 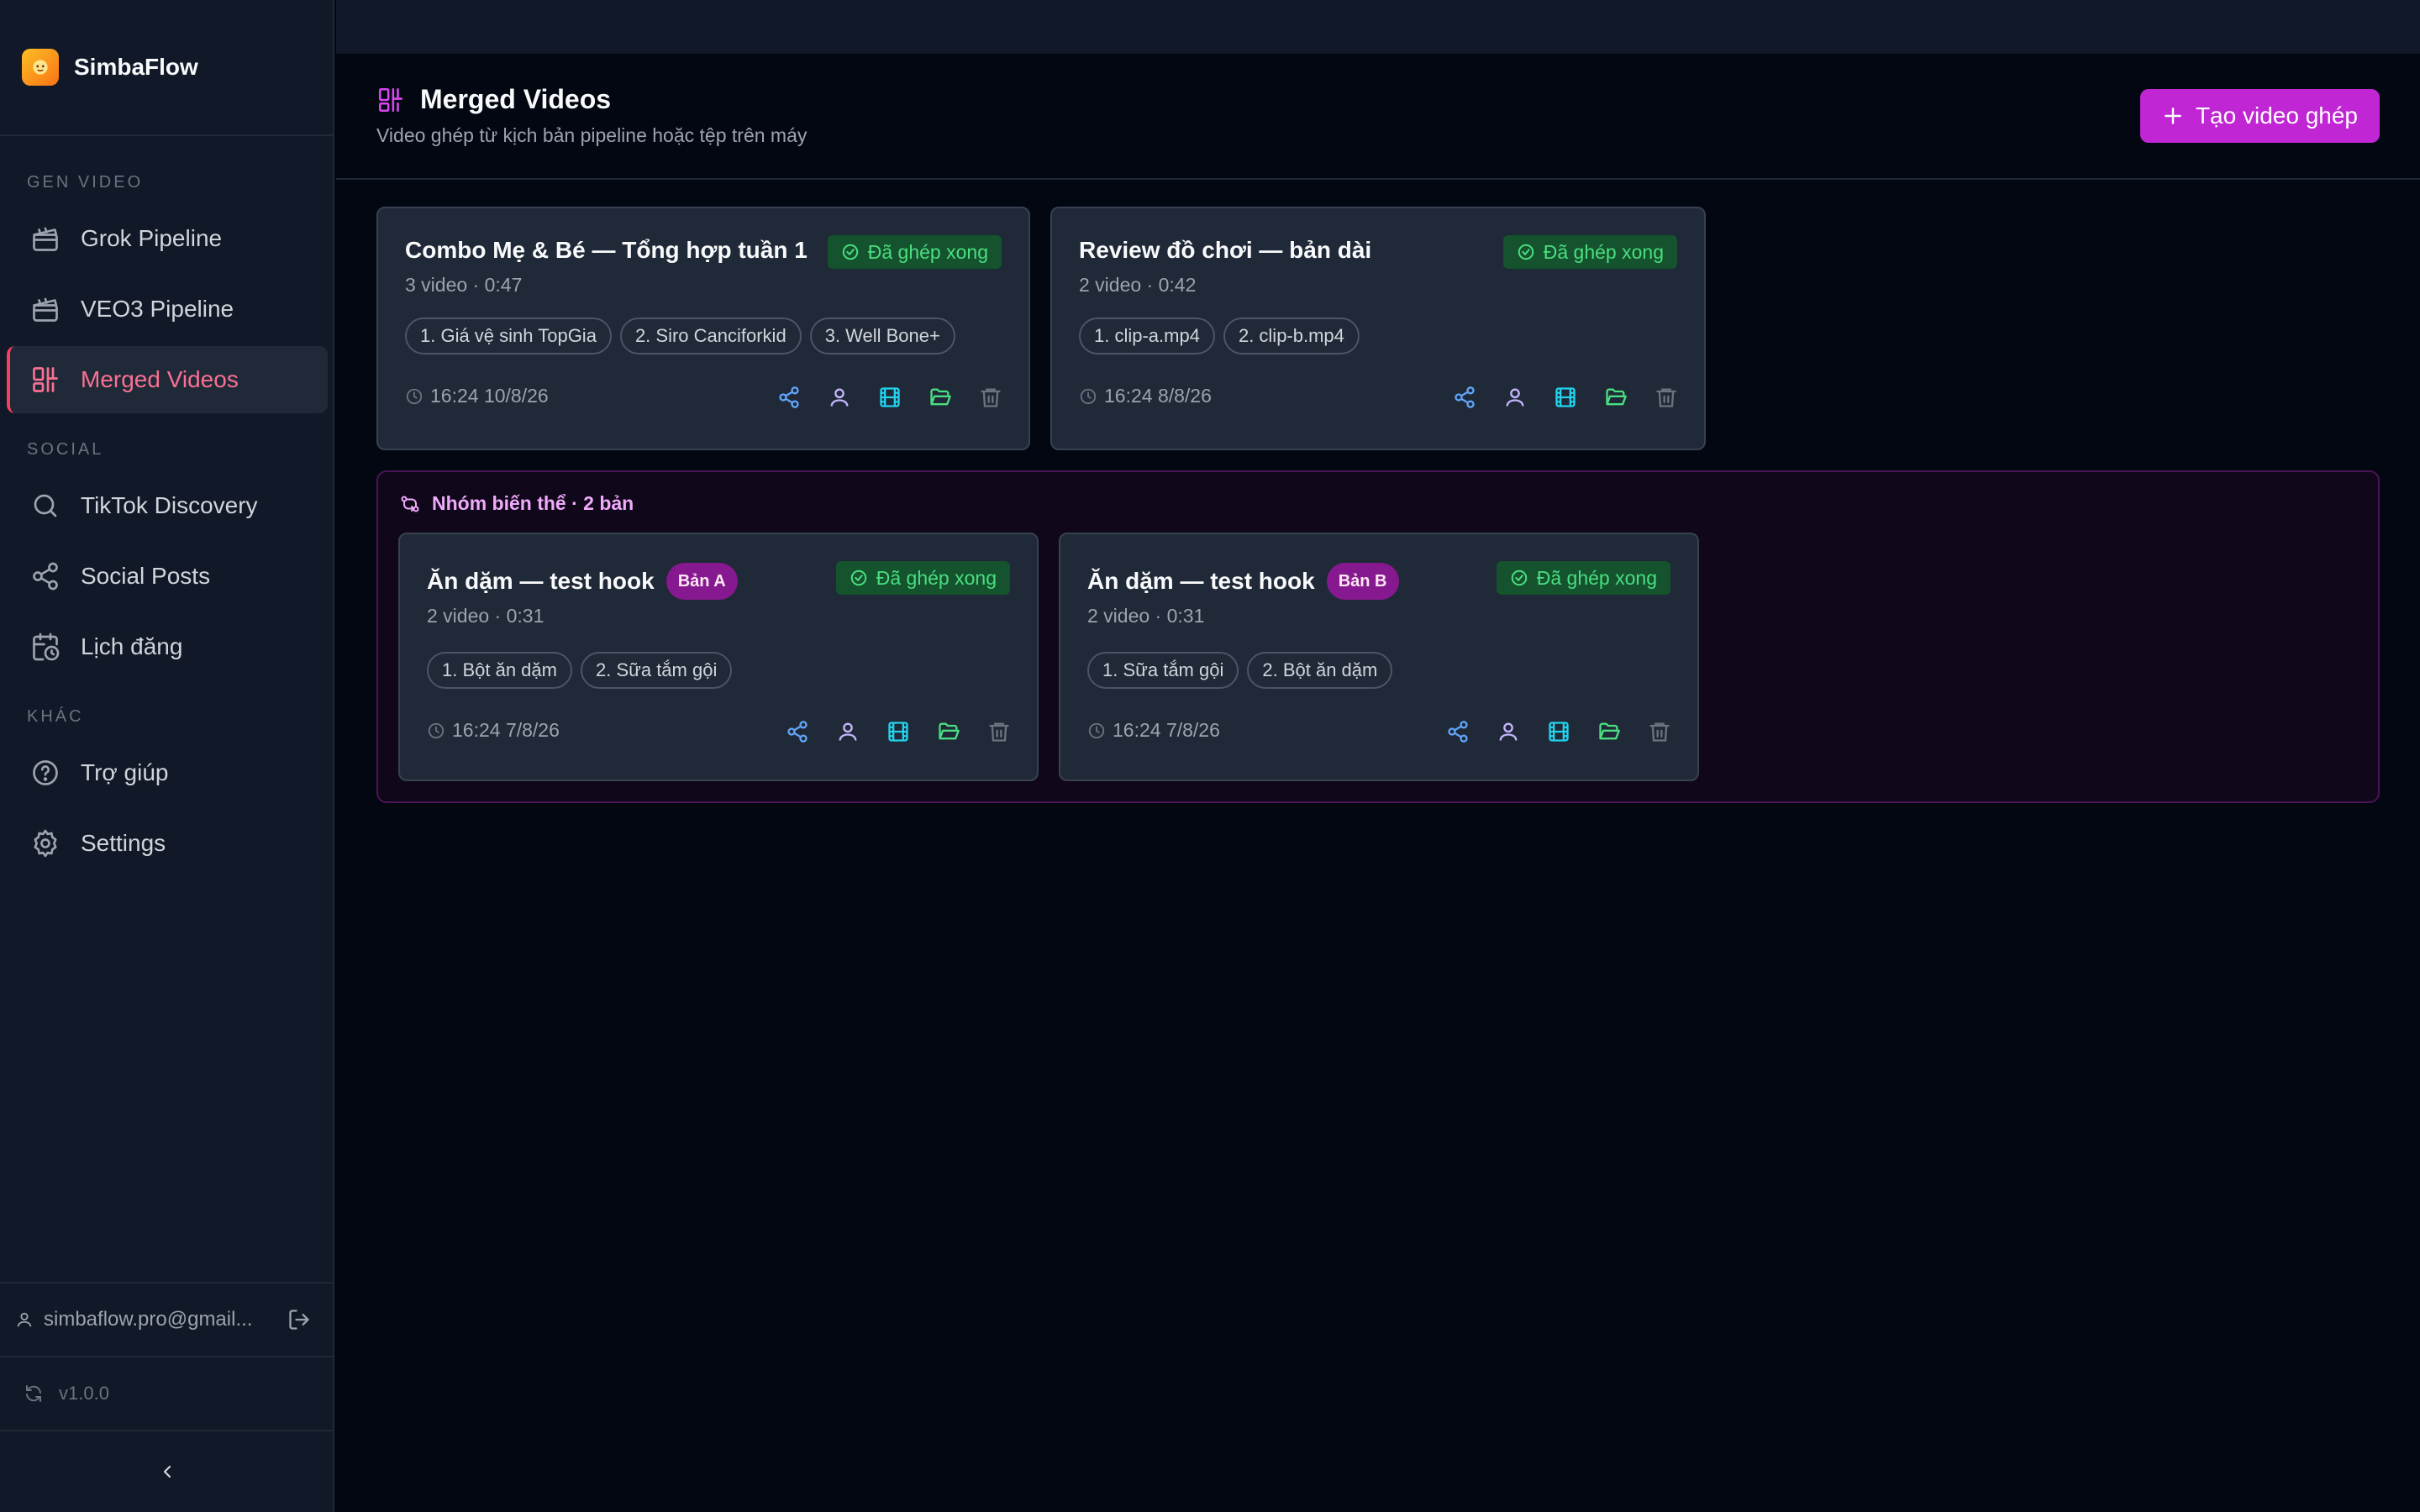 I want to click on clip-chip: 1. clip-a.mp4, so click(x=1147, y=336).